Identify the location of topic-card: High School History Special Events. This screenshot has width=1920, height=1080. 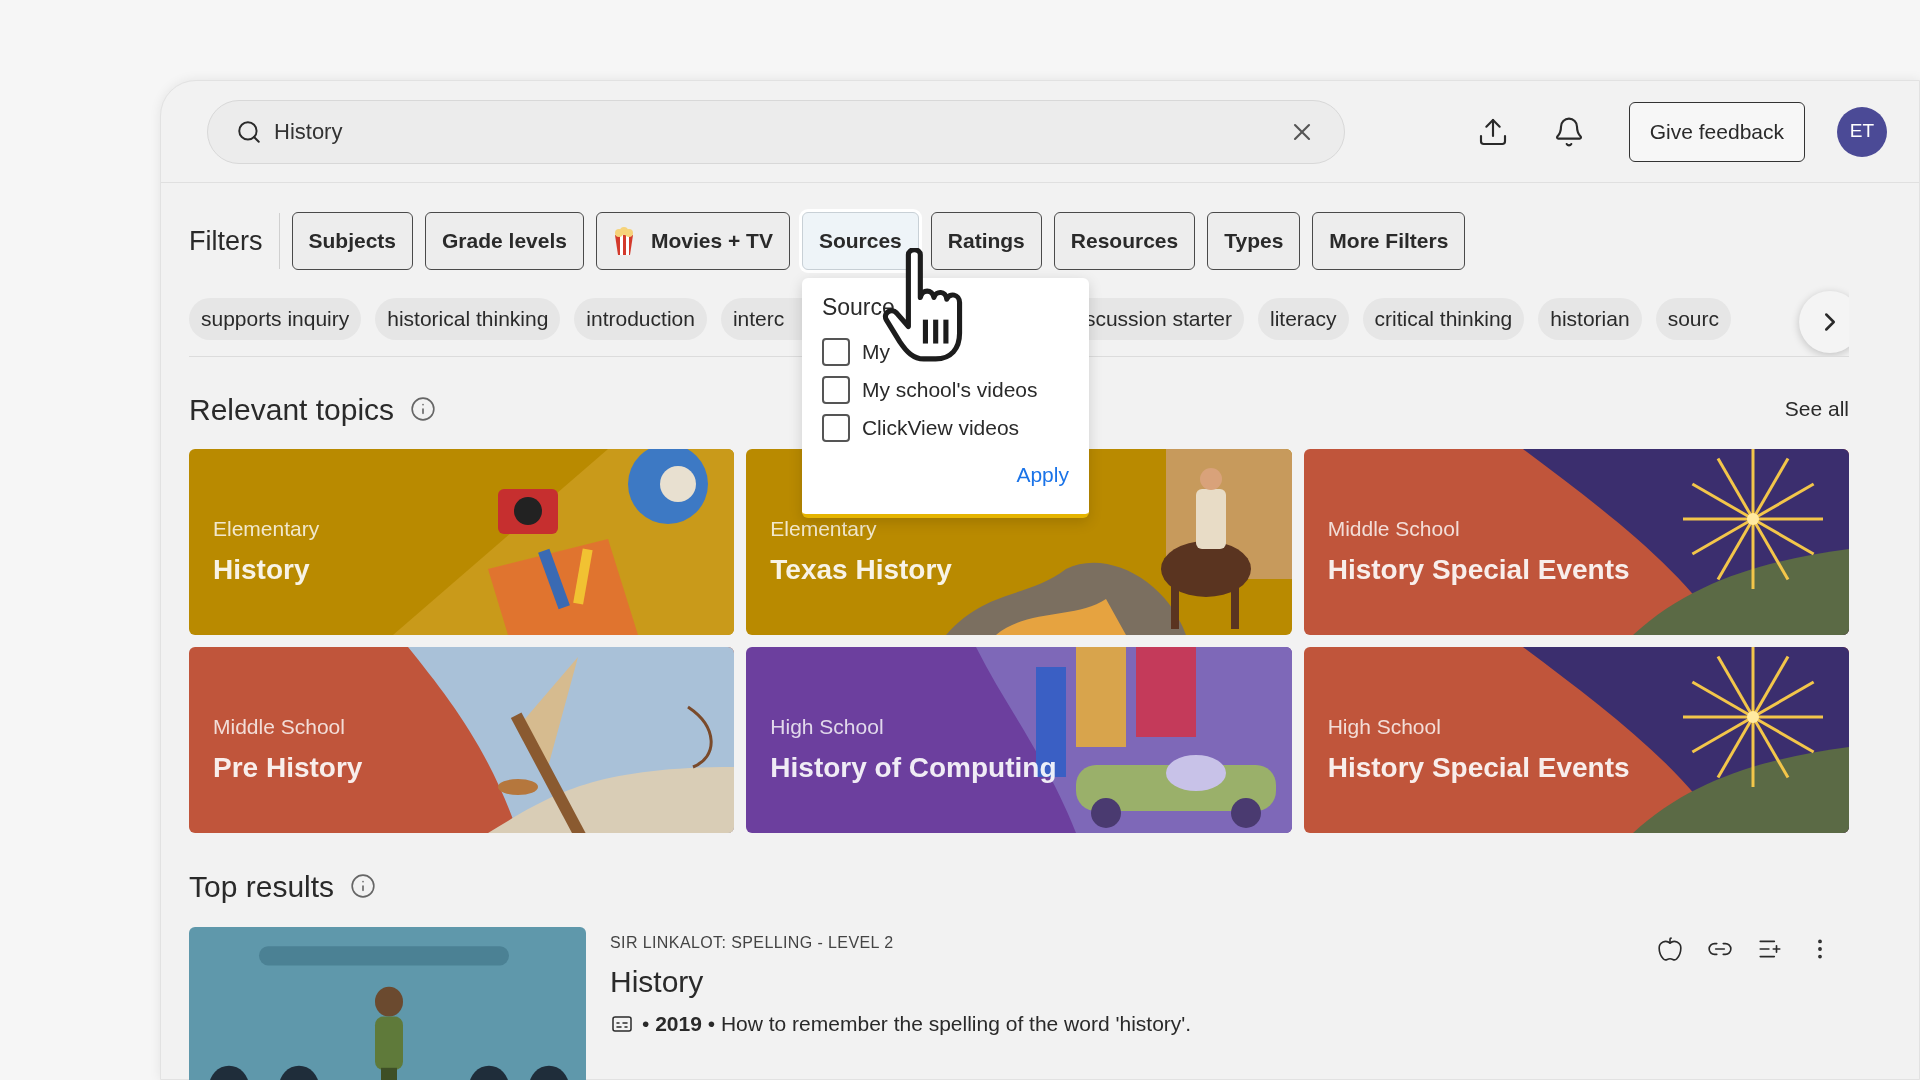
(1576, 740).